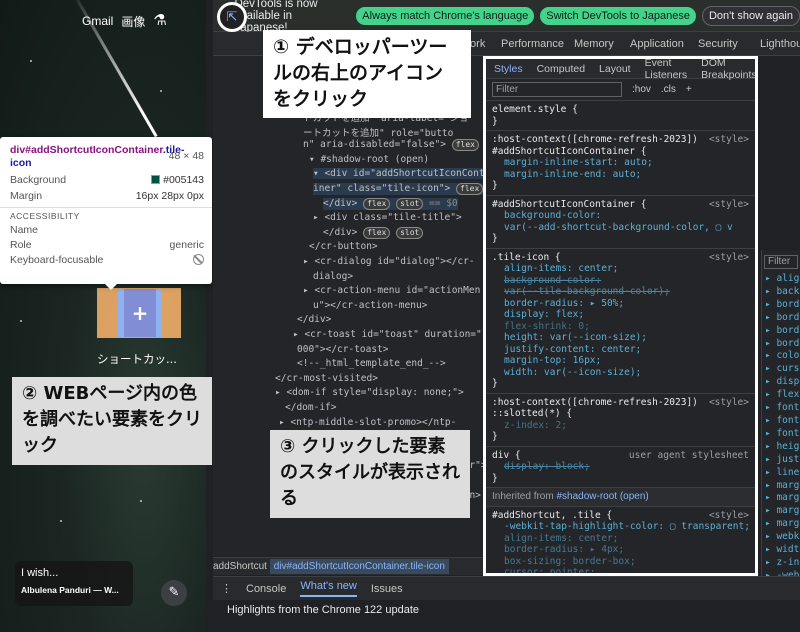  I want to click on css-property: align-items: center;, so click(620, 539).